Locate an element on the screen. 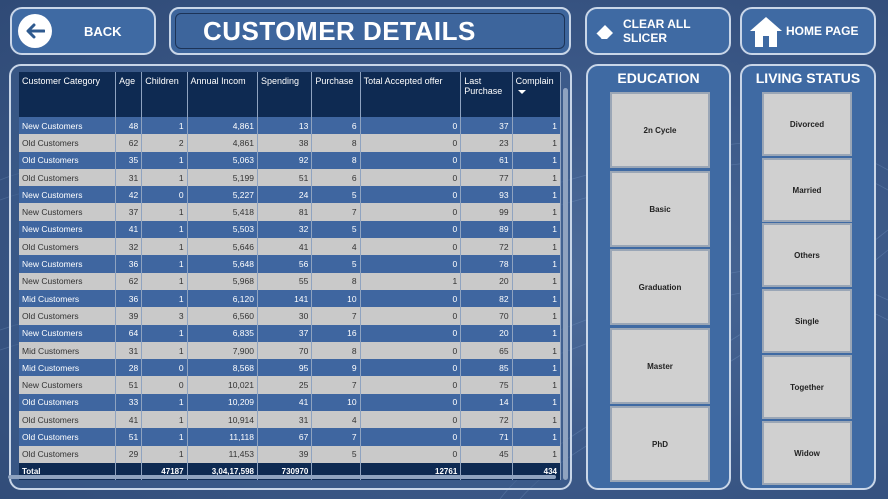  education-option: Master is located at coordinates (660, 366).